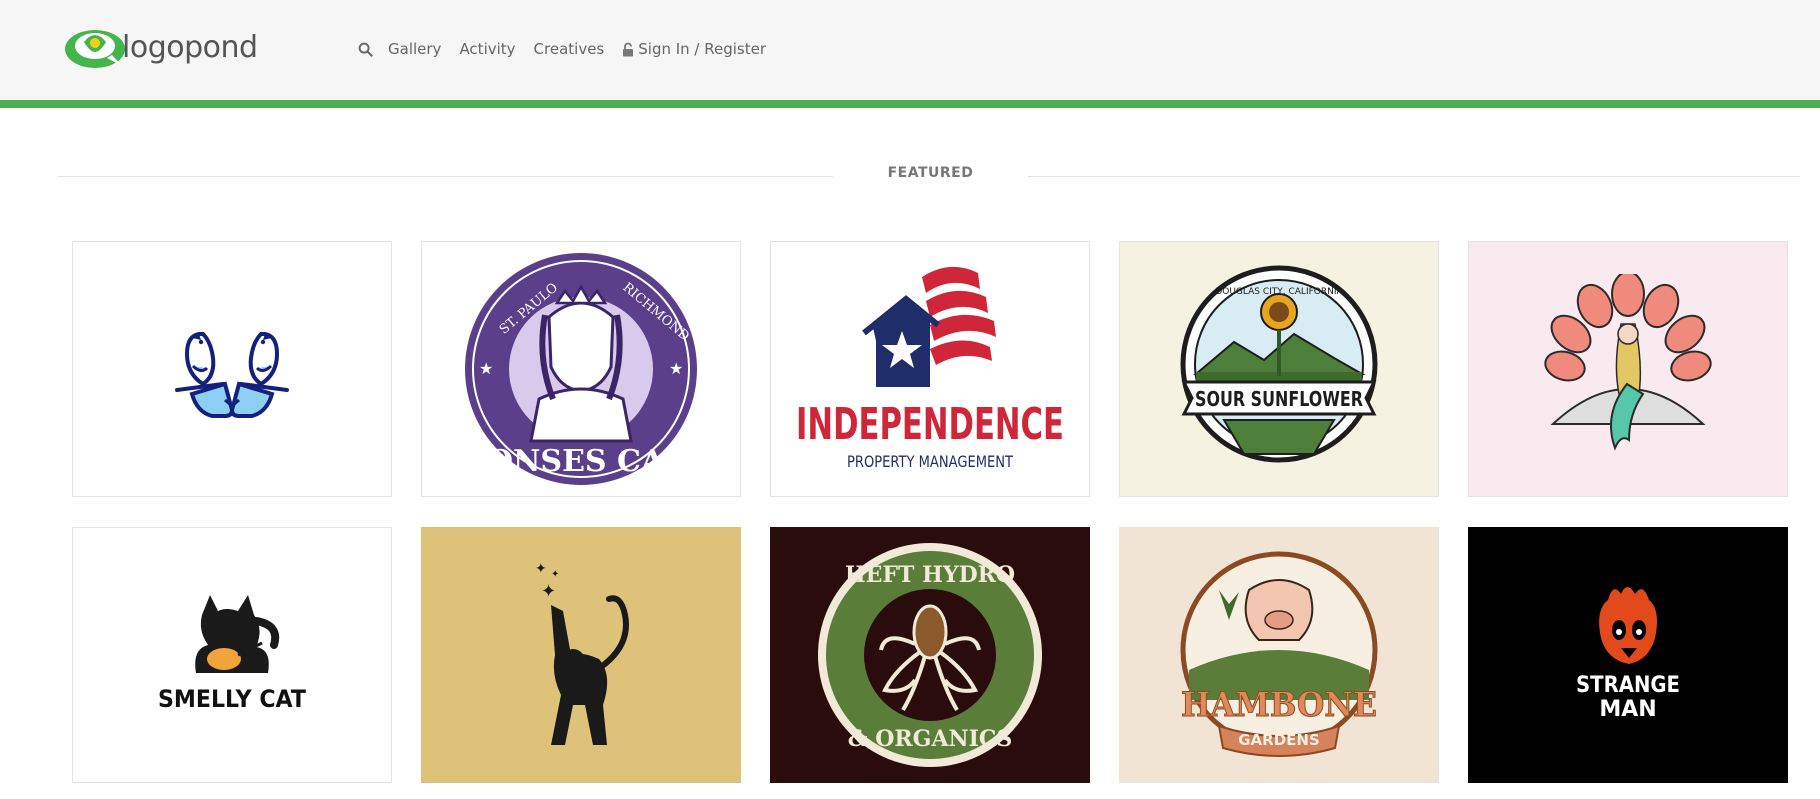  I want to click on logo-text: logopond, so click(190, 47).